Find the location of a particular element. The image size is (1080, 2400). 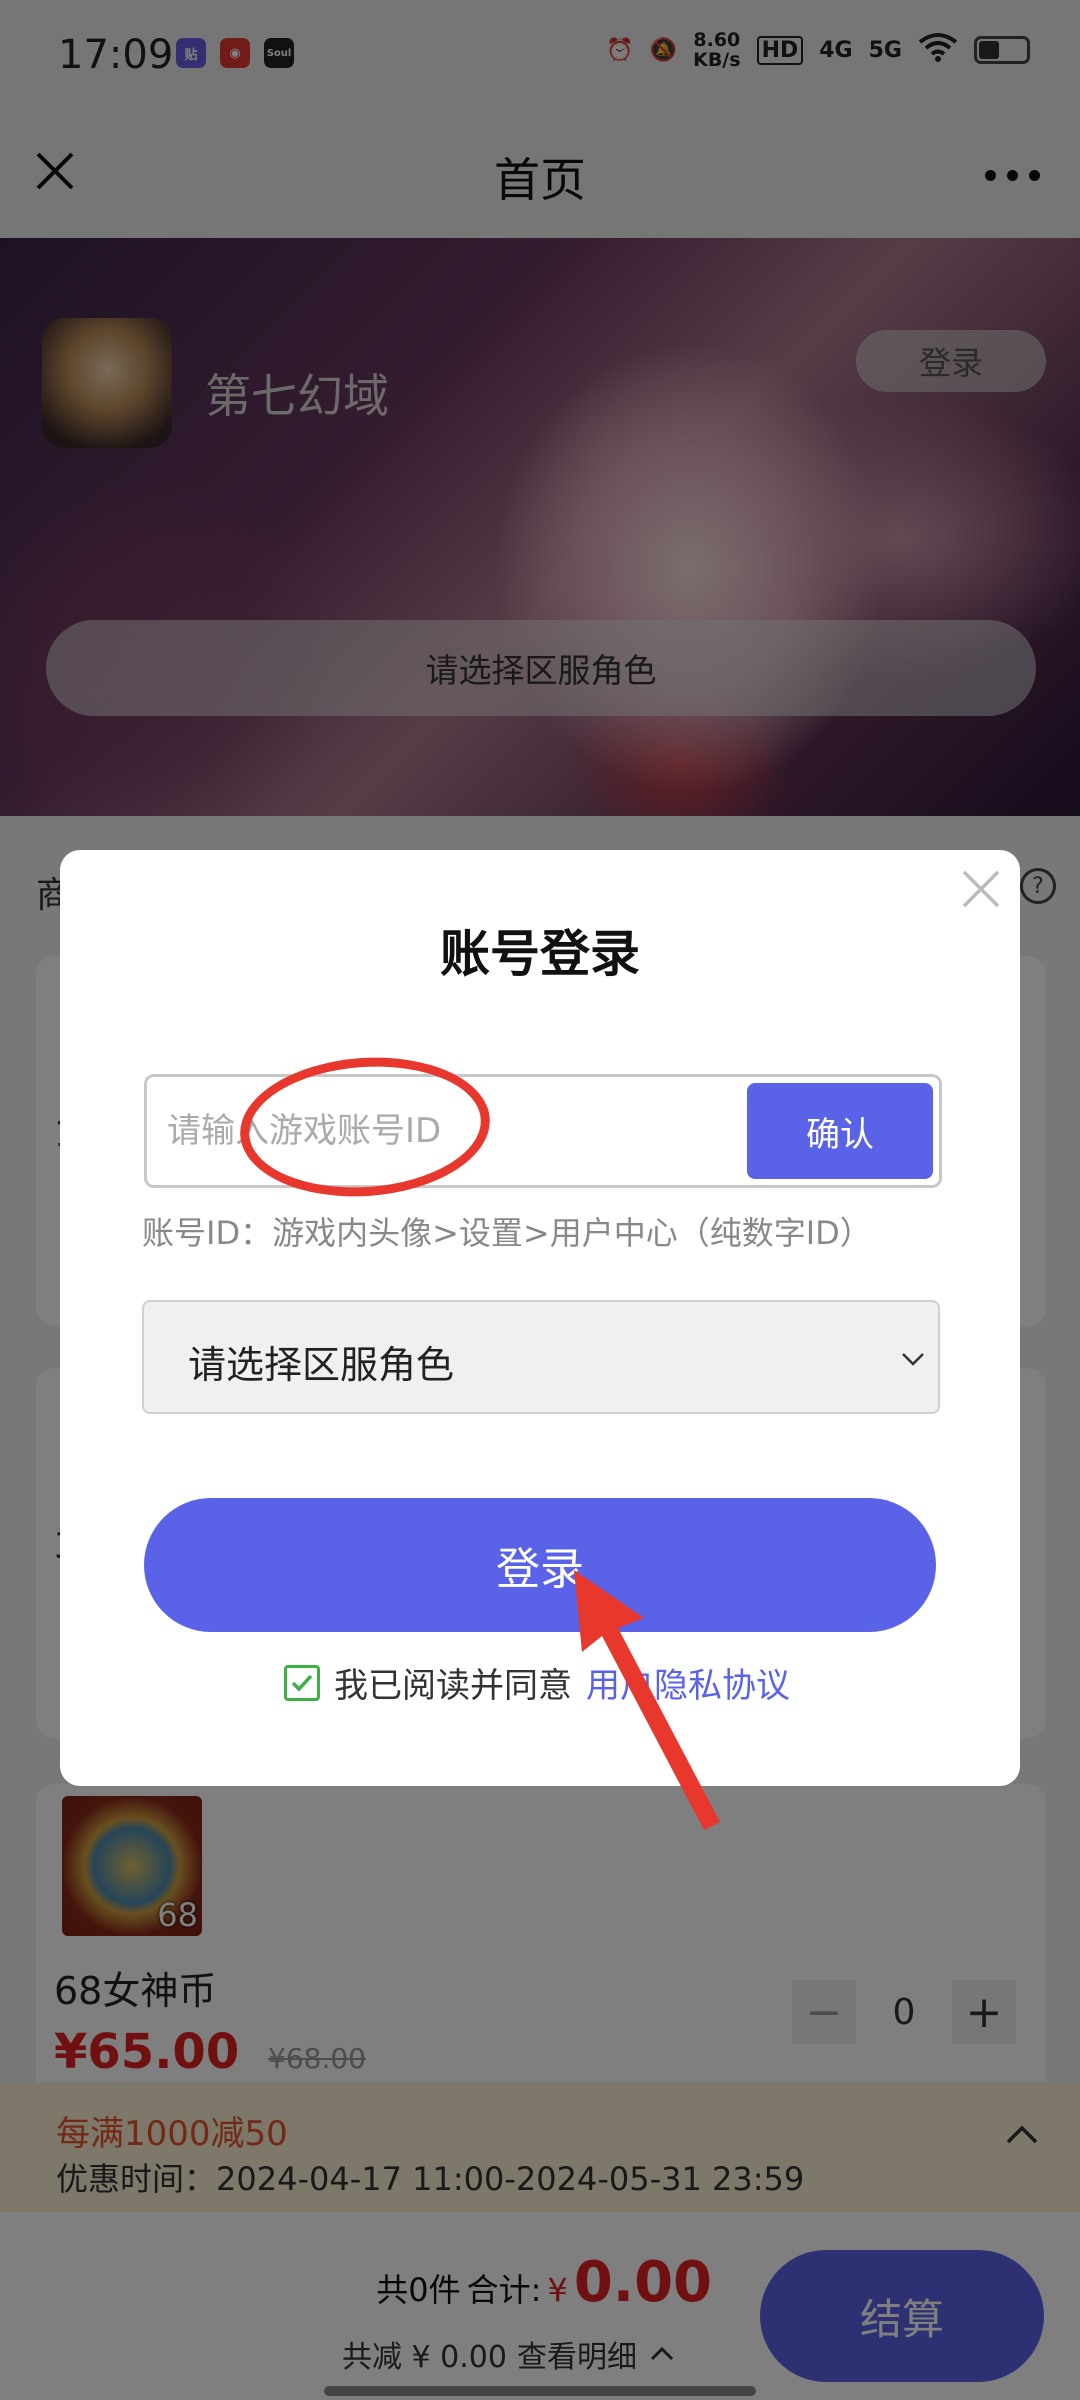

account-id-hint: 账号ID：游戏内头像>设置>用户中心（纯数字ID） is located at coordinates (507, 1233).